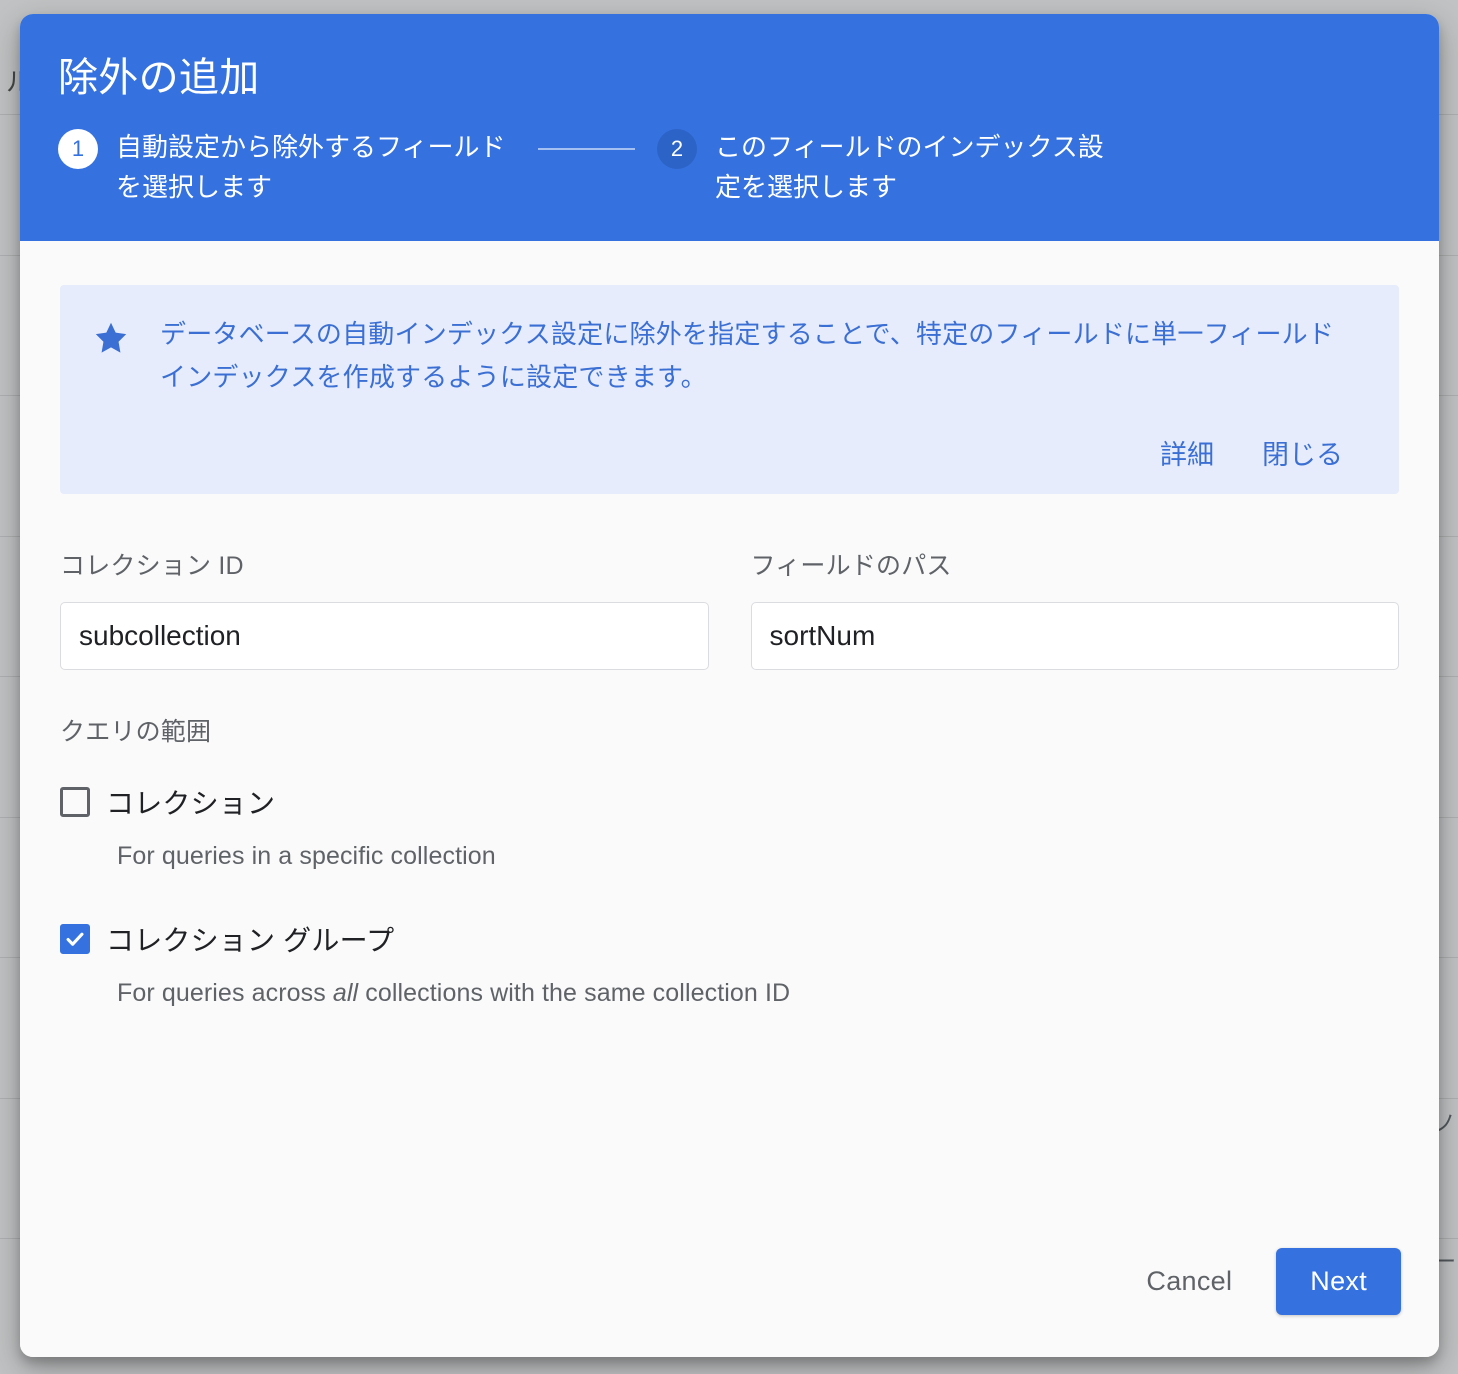 The image size is (1458, 1374). I want to click on collection-id-input, so click(384, 636).